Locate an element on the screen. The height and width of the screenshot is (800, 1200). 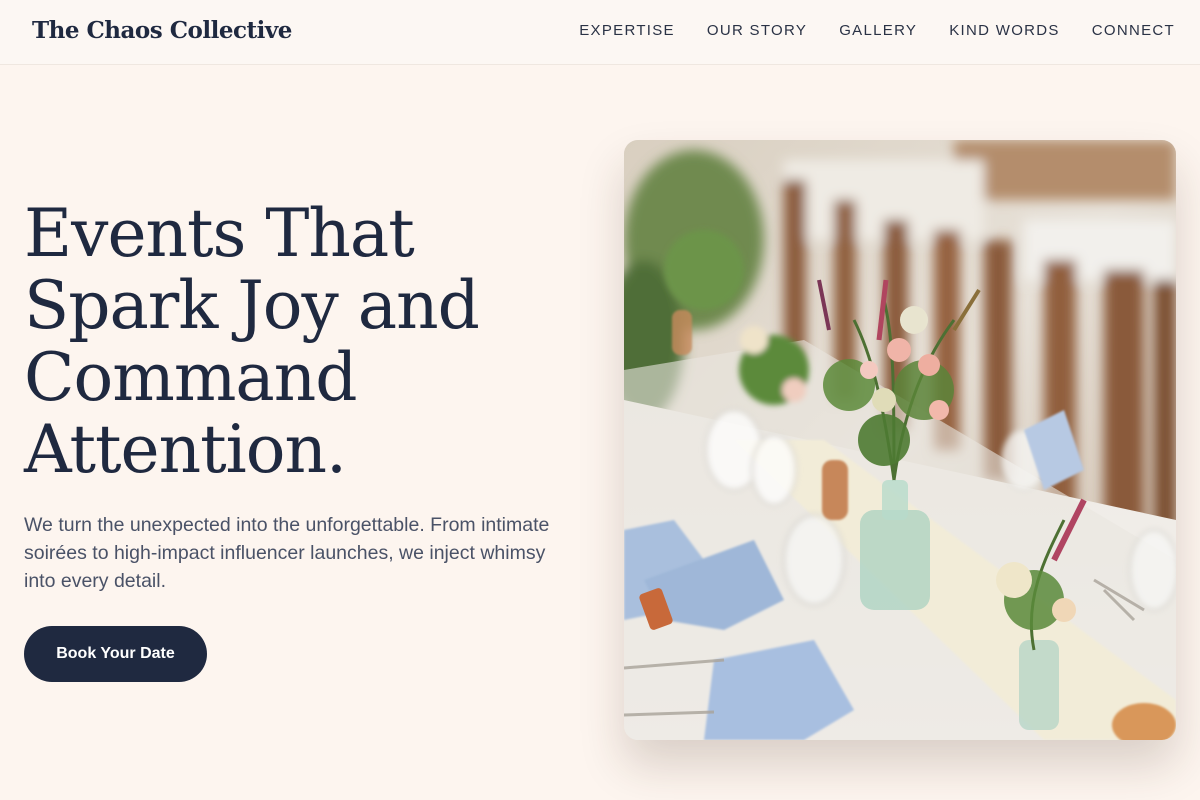
book-your-date-button: Book Your Date is located at coordinates (115, 654).